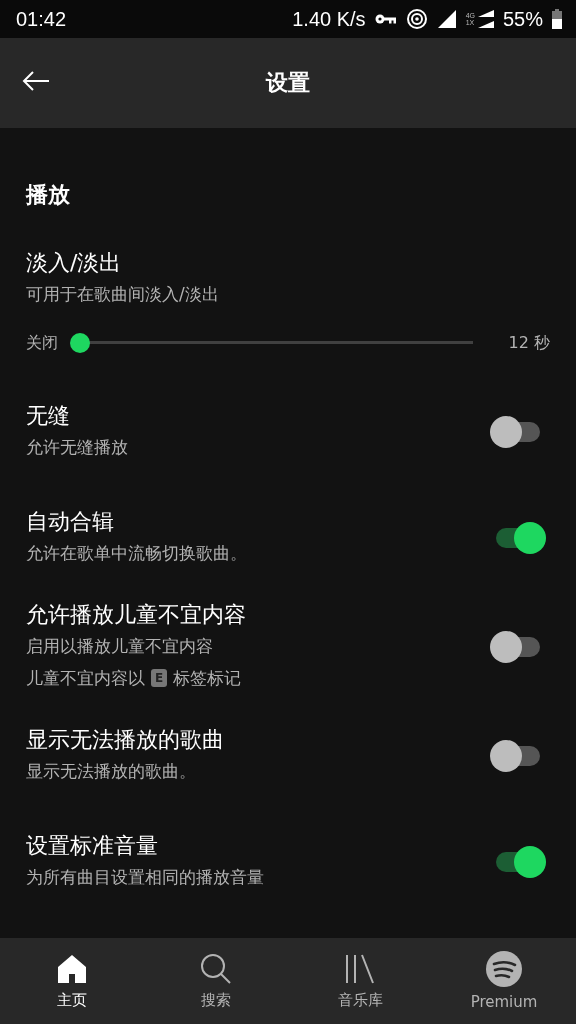 Image resolution: width=576 pixels, height=1024 pixels. I want to click on library-icon, so click(360, 968).